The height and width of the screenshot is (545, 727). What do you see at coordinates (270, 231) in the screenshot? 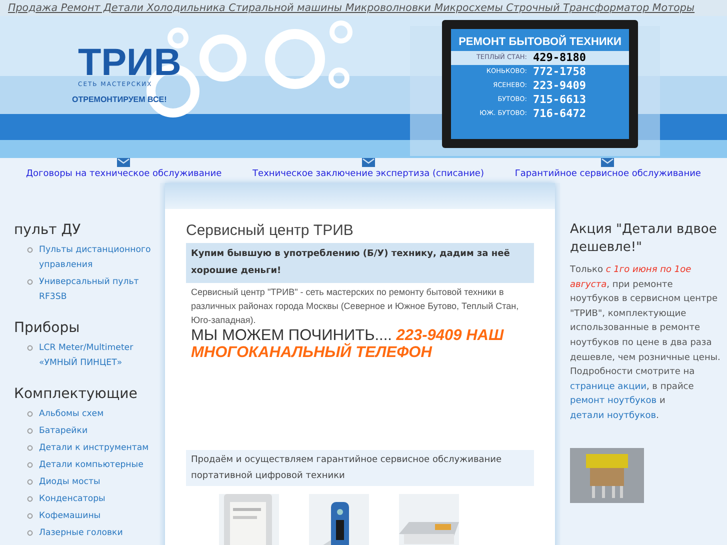
I see `page-title: Сервисный центр ТРИВ` at bounding box center [270, 231].